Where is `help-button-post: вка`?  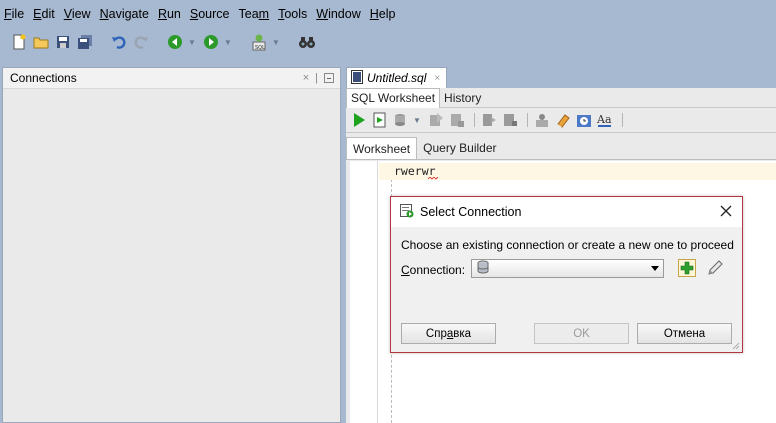
help-button-post: вка is located at coordinates (462, 333).